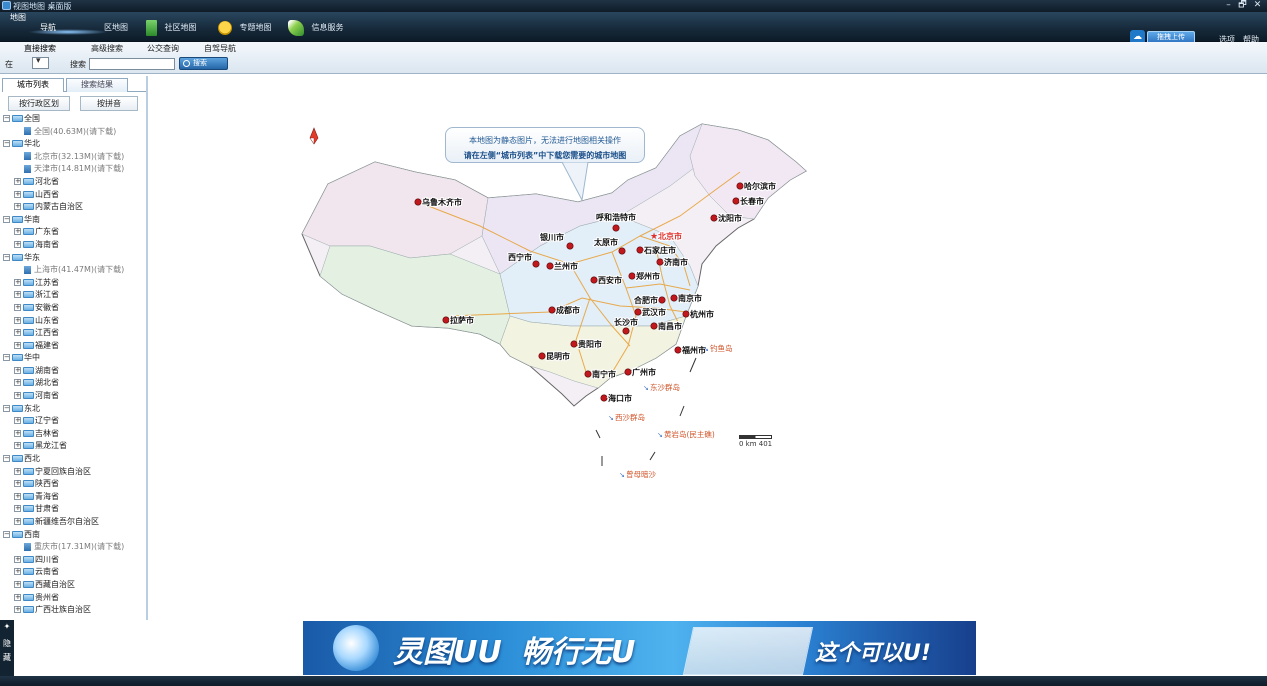  I want to click on tree-region: − 全国, so click(74, 119).